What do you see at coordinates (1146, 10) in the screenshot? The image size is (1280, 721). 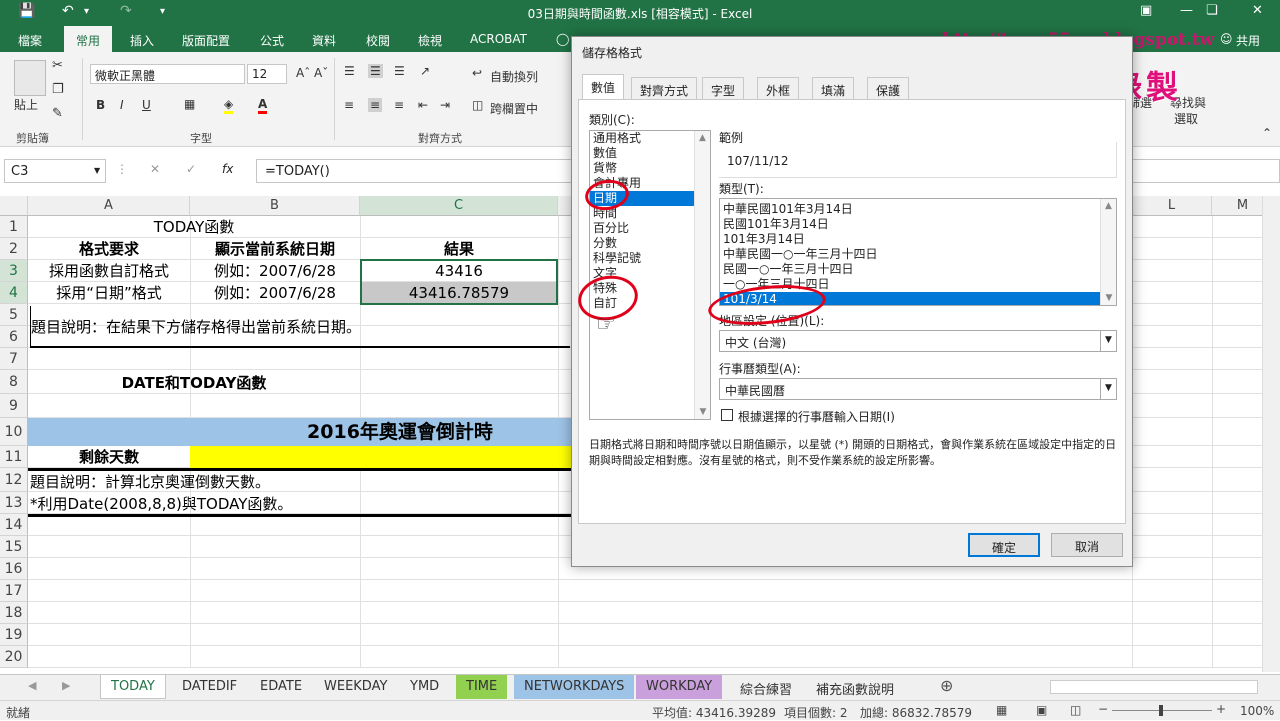 I see `ribbon-display-icon: ▣` at bounding box center [1146, 10].